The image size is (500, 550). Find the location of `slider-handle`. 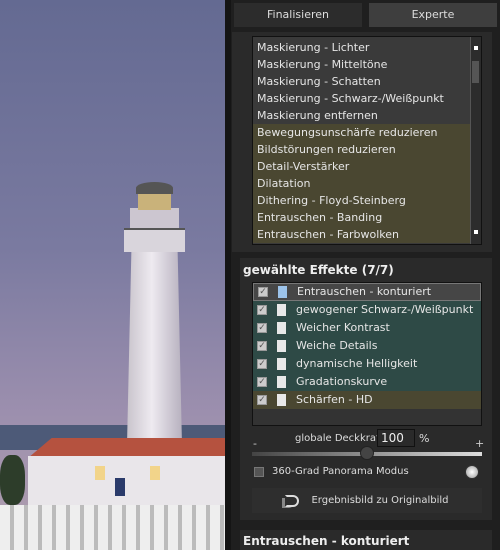

slider-handle is located at coordinates (367, 453).